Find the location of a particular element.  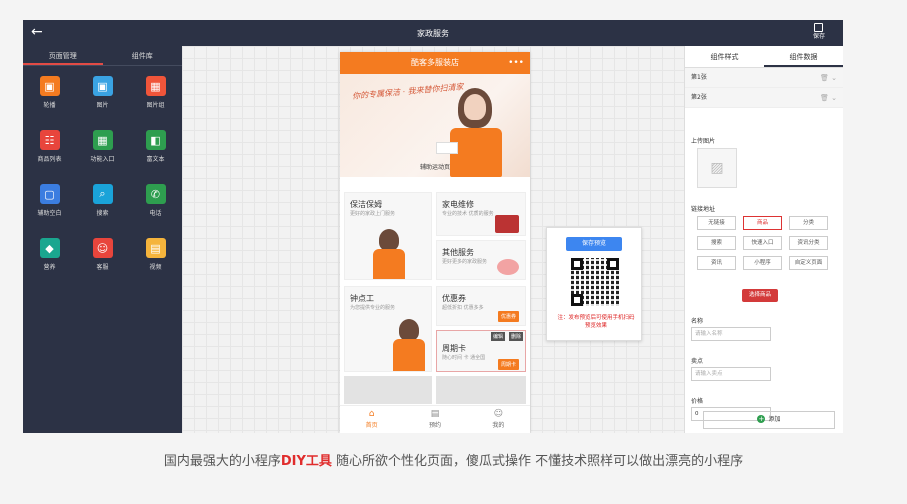

link-option-button: 无链接 is located at coordinates (716, 223).